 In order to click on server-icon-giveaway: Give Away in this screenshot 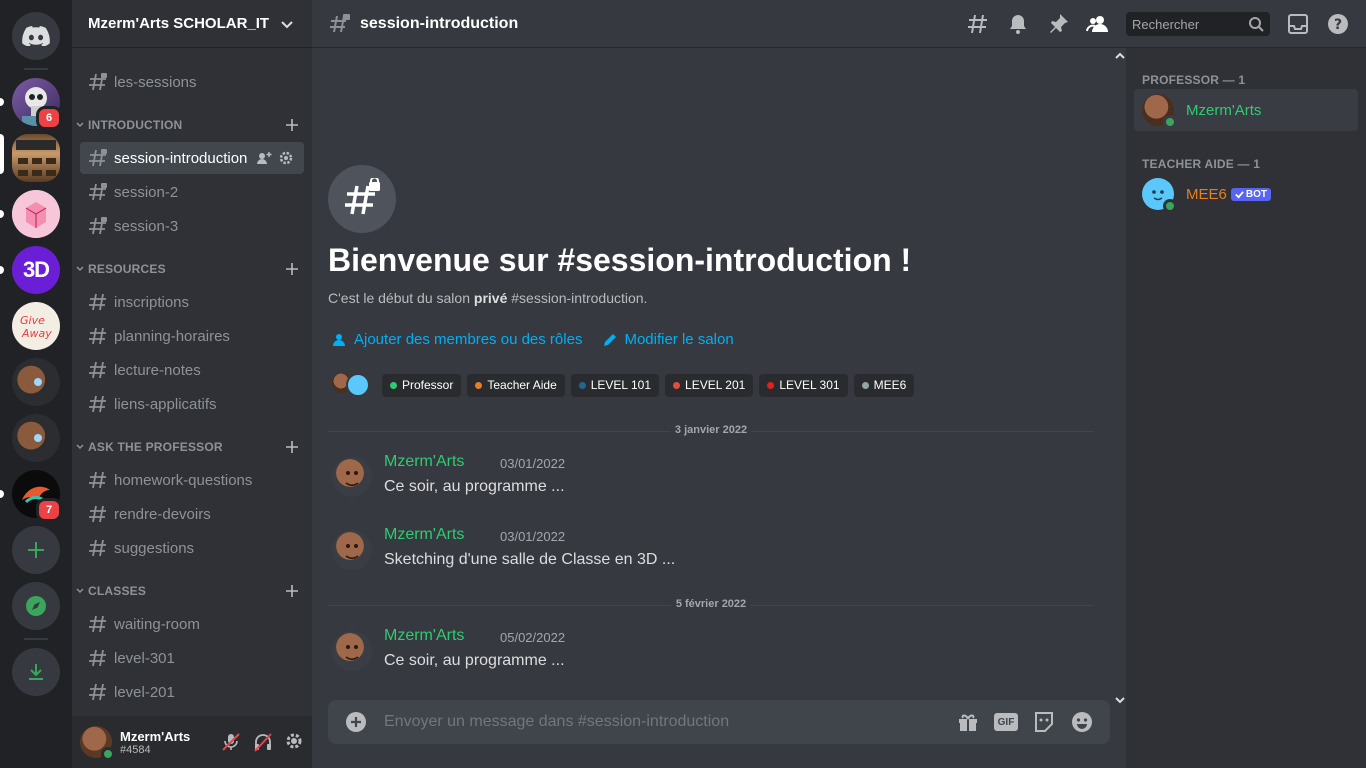, I will do `click(36, 326)`.